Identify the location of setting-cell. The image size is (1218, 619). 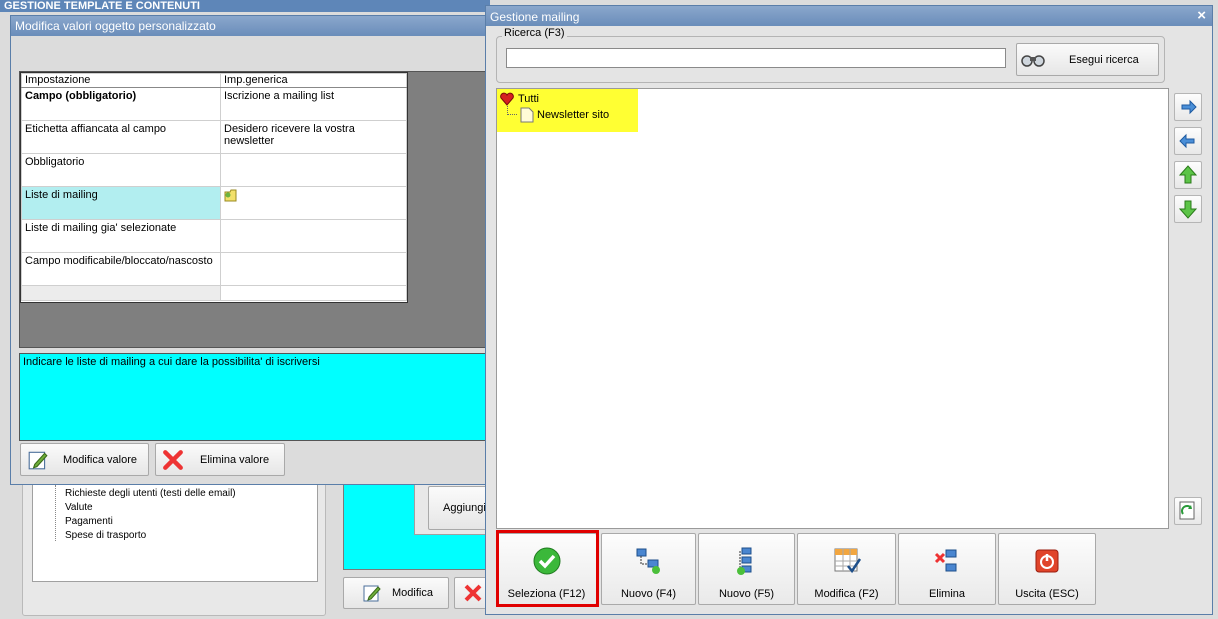
(121, 293).